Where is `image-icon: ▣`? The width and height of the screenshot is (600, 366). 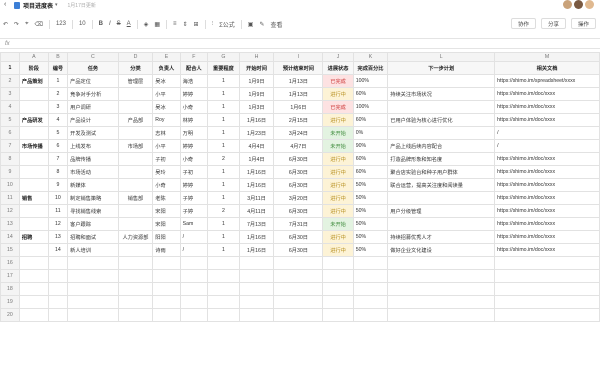 image-icon: ▣ is located at coordinates (251, 24).